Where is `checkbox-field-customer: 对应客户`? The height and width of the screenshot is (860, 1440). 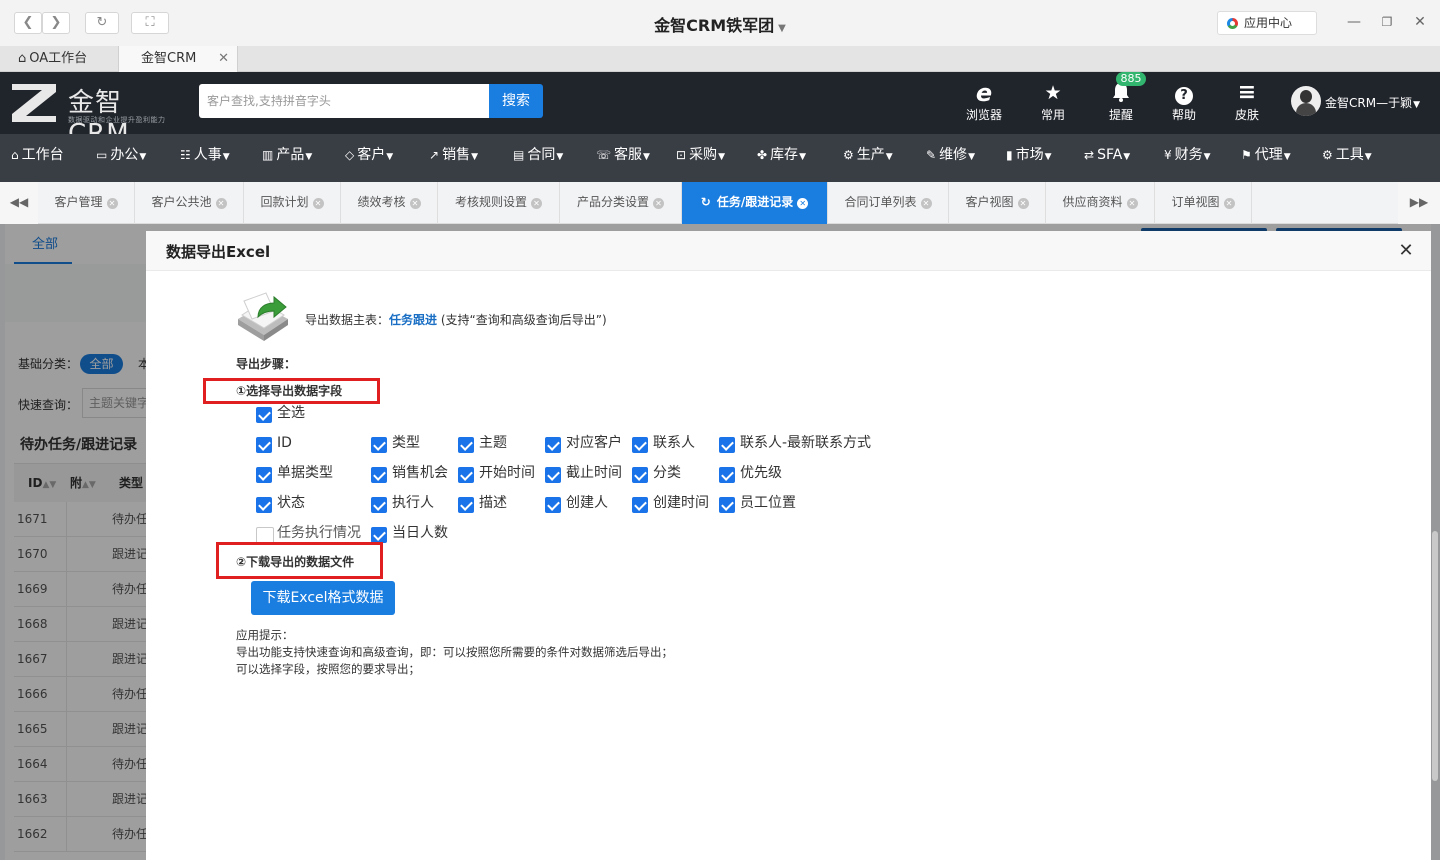
checkbox-field-customer: 对应客户 is located at coordinates (583, 443).